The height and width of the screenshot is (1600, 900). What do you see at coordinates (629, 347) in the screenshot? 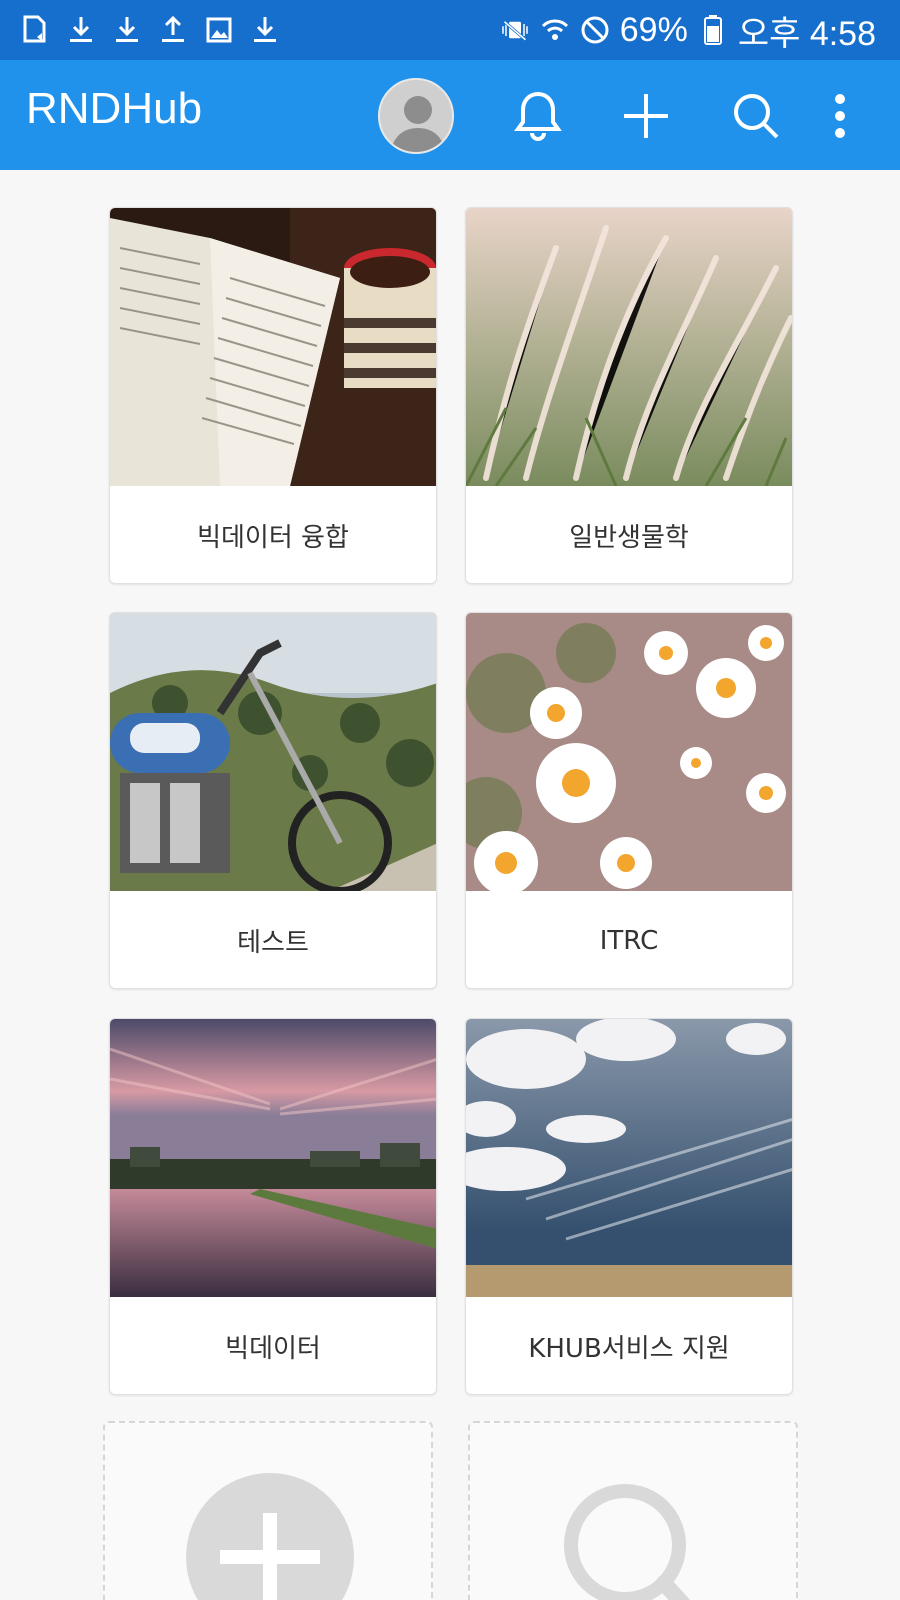
I see `pampas-grass-photo` at bounding box center [629, 347].